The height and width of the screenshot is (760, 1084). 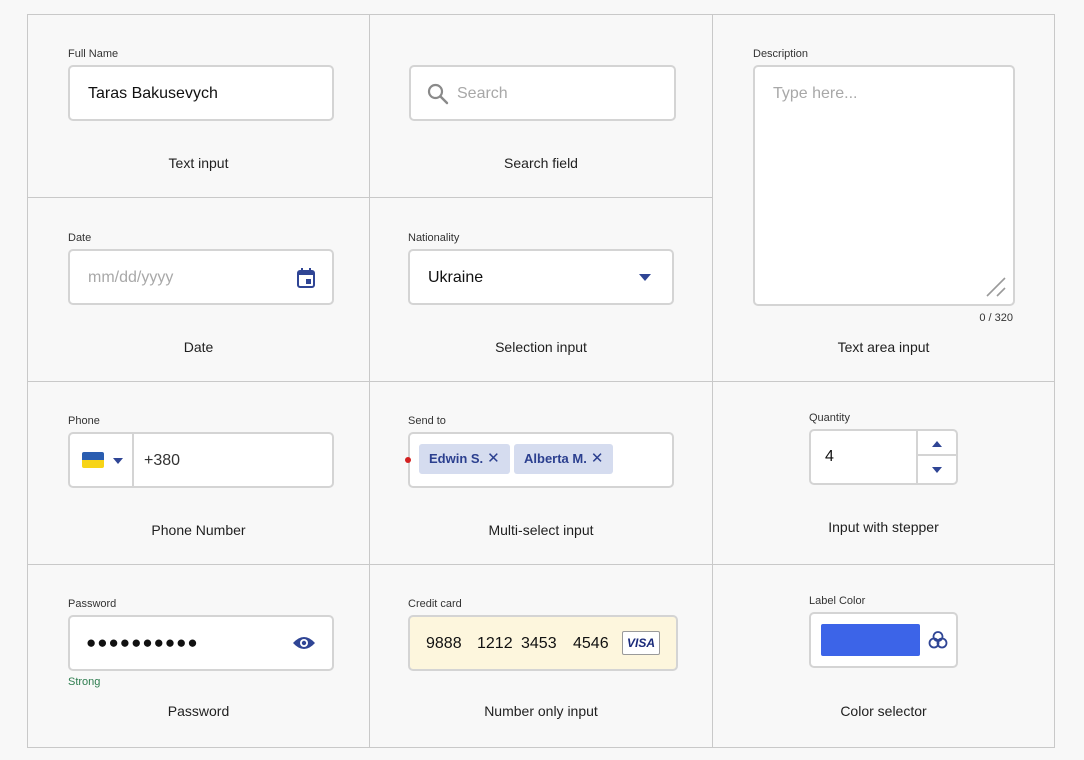 What do you see at coordinates (541, 347) in the screenshot?
I see `selection-caption: Selection input` at bounding box center [541, 347].